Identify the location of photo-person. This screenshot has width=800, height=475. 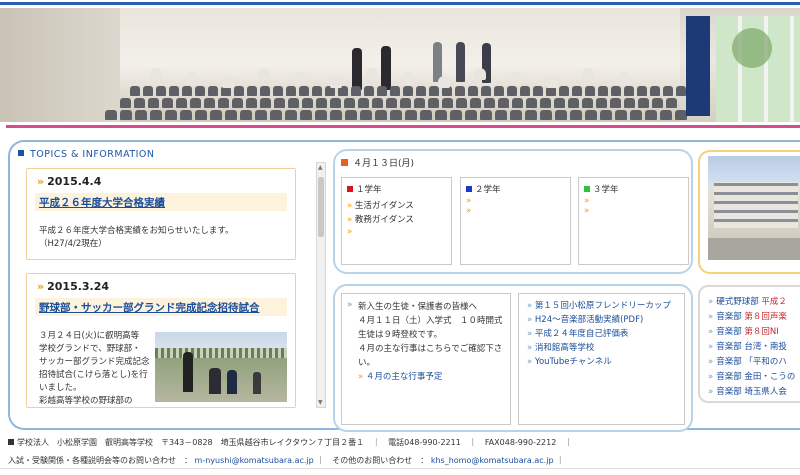
(188, 372).